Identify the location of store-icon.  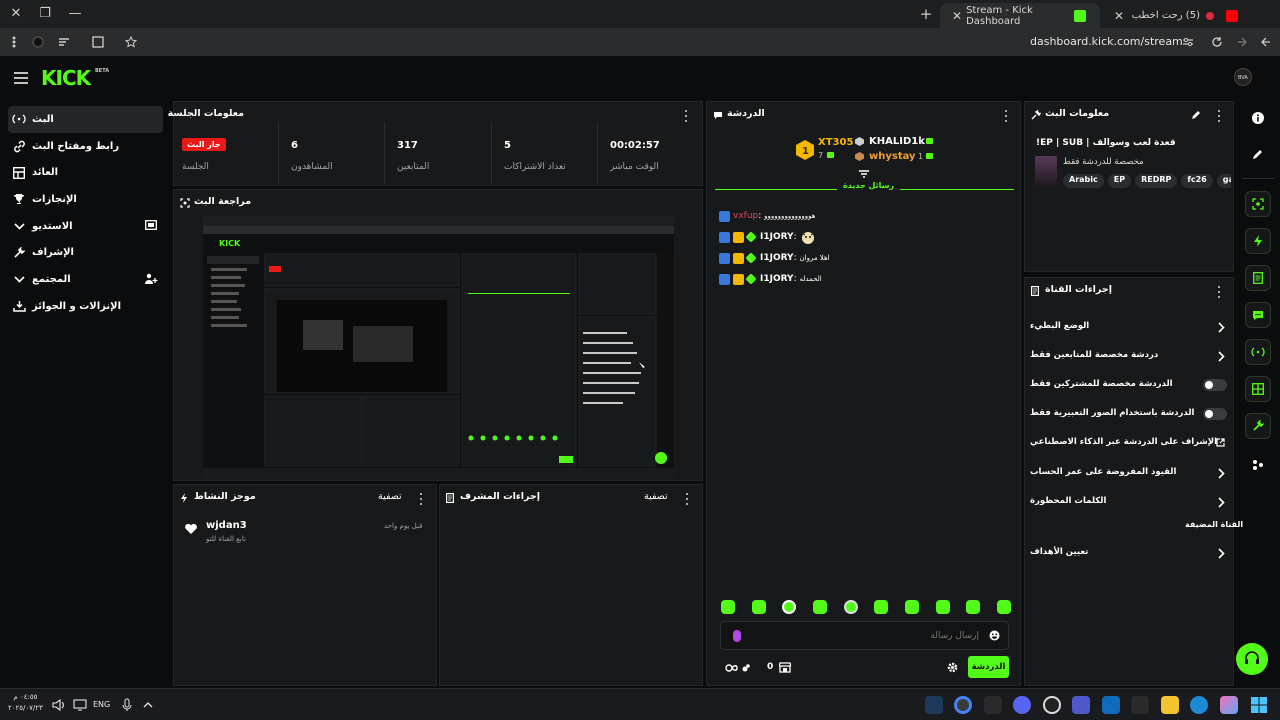
(785, 667).